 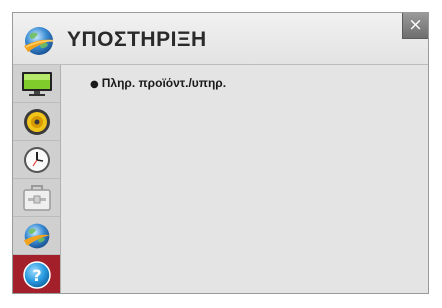 I want to click on menu-item-product-service-info: ● Πληρ. προϊόντ./υπηρ., so click(x=158, y=83).